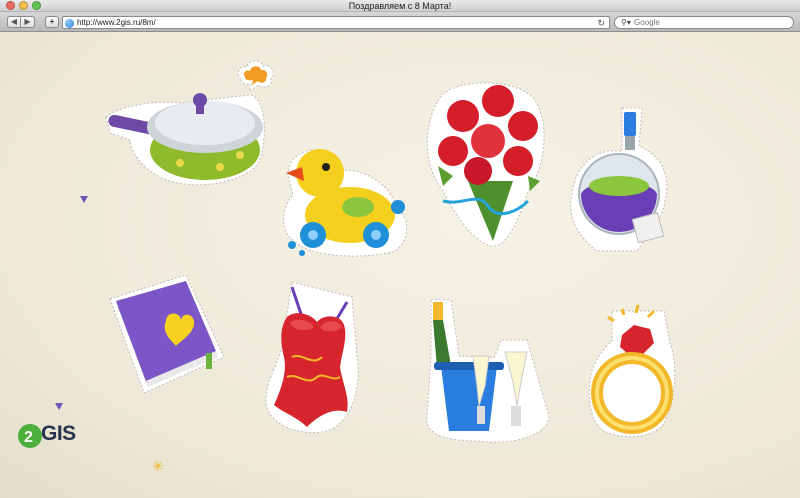 The width and height of the screenshot is (800, 498). Describe the element at coordinates (168, 334) in the screenshot. I see `diary-book-sticker` at that location.